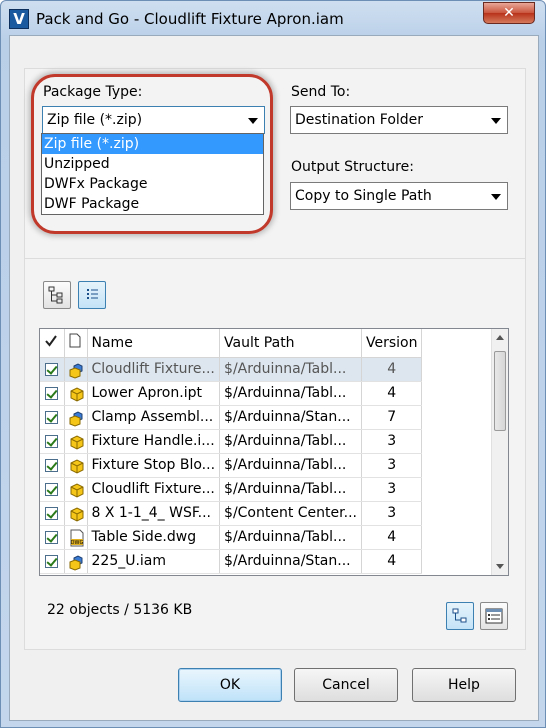 Image resolution: width=546 pixels, height=728 pixels. What do you see at coordinates (52, 343) in the screenshot?
I see `check-column-header` at bounding box center [52, 343].